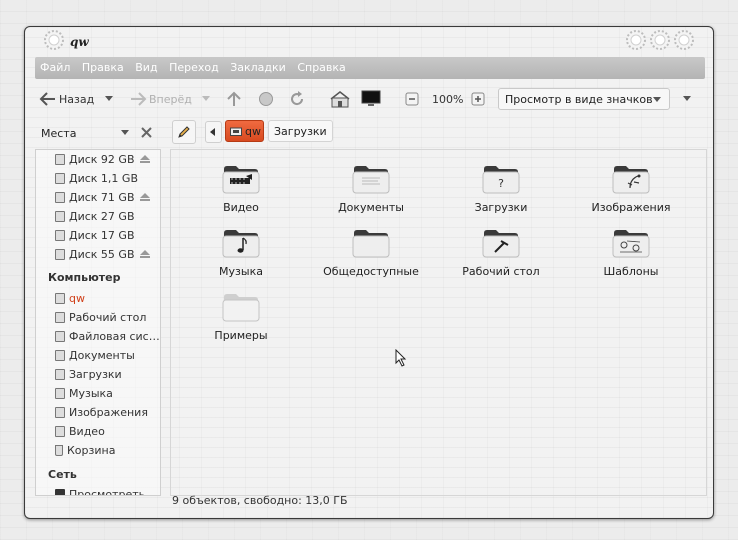 The image size is (738, 540). I want to click on sidebar-item-label: Изображения, so click(108, 412).